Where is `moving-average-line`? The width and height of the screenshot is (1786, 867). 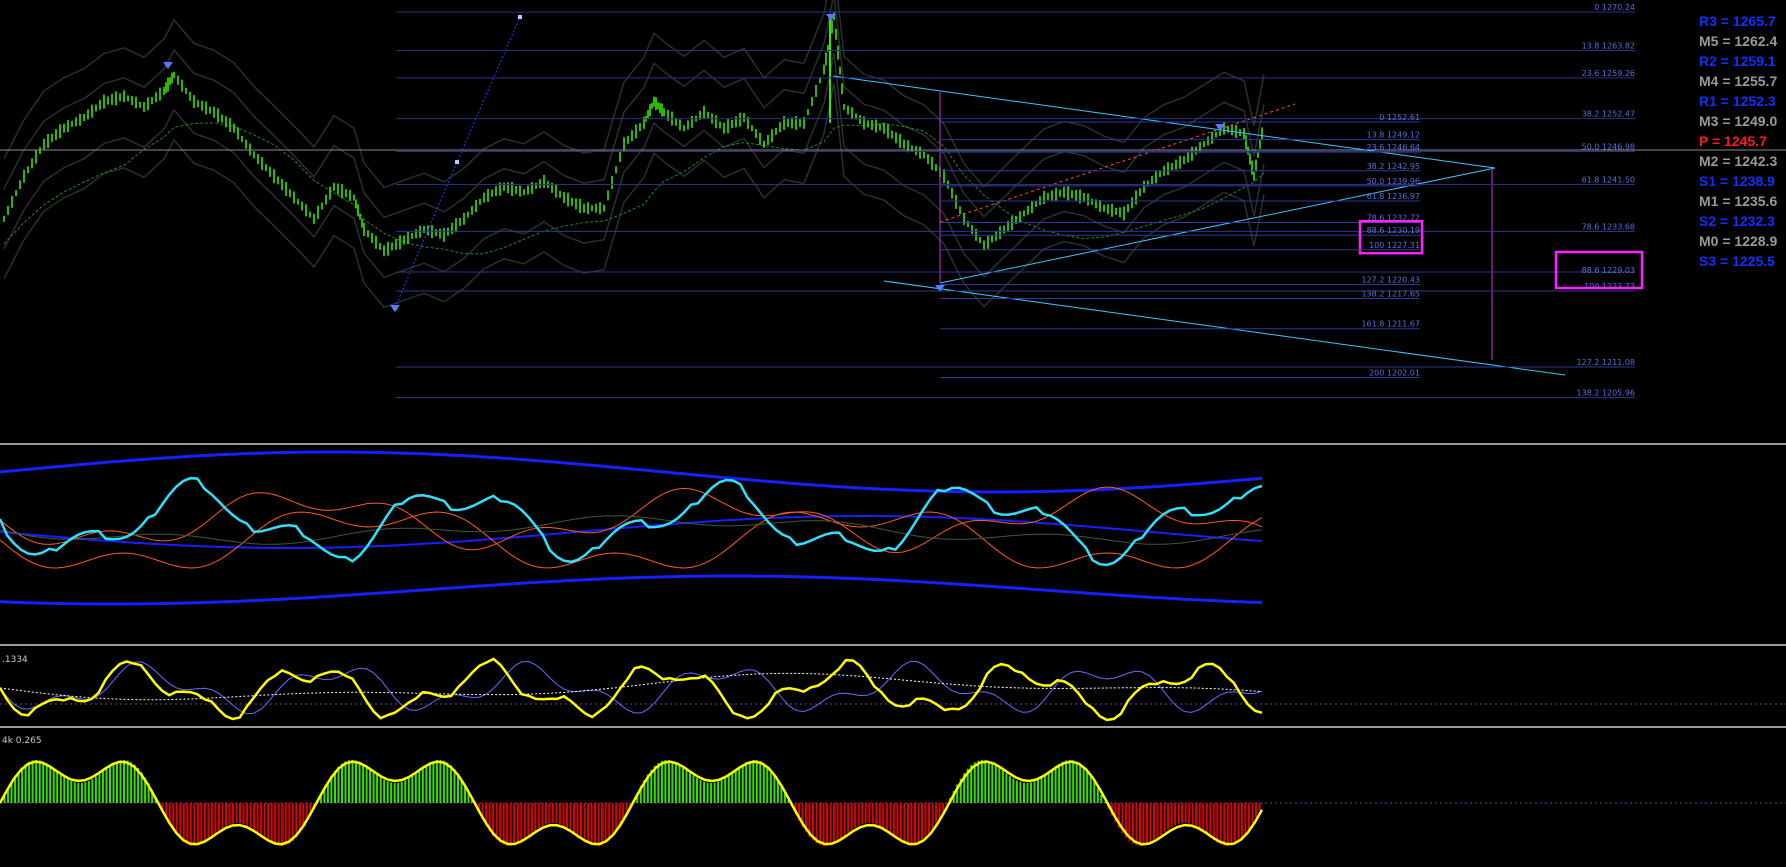
moving-average-line is located at coordinates (634, 188).